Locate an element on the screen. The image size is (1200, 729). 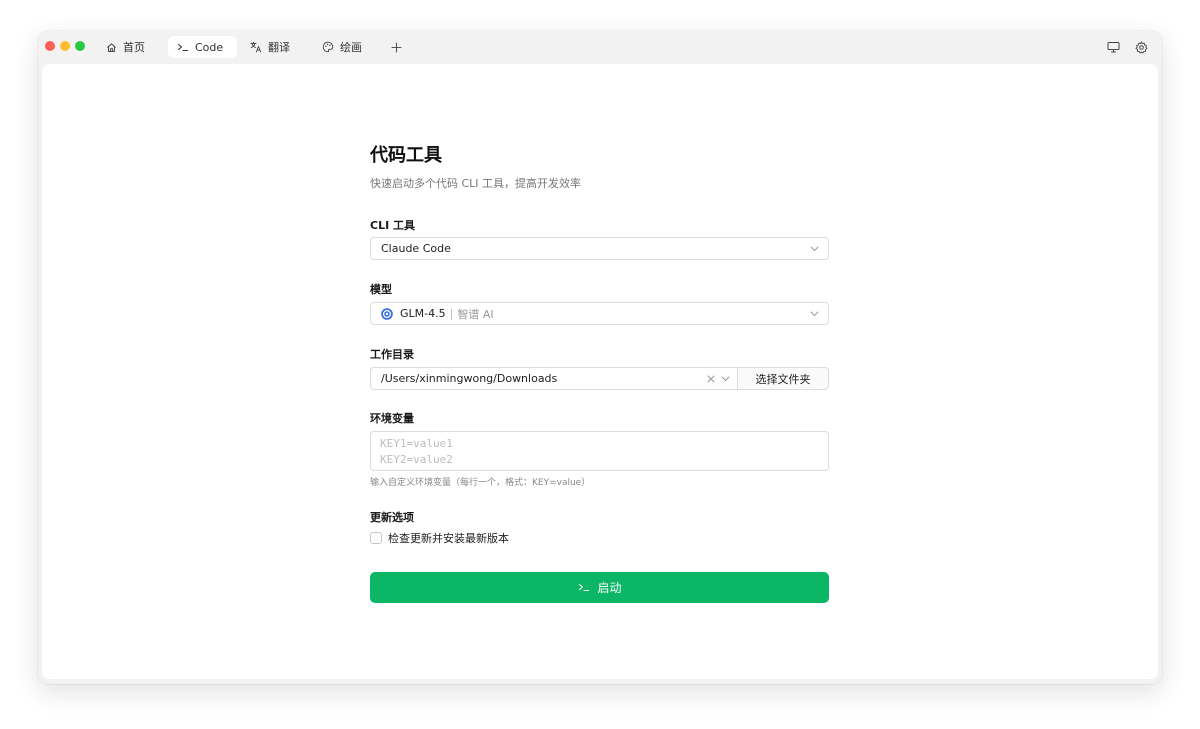
plus-icon is located at coordinates (396, 47).